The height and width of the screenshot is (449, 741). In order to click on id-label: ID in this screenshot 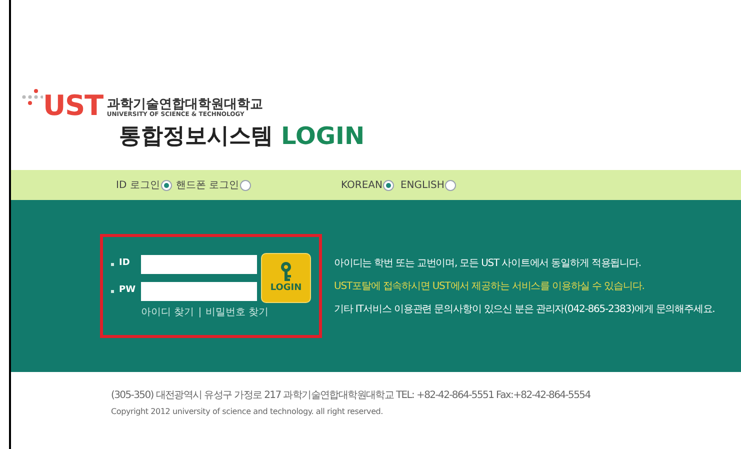, I will do `click(125, 263)`.